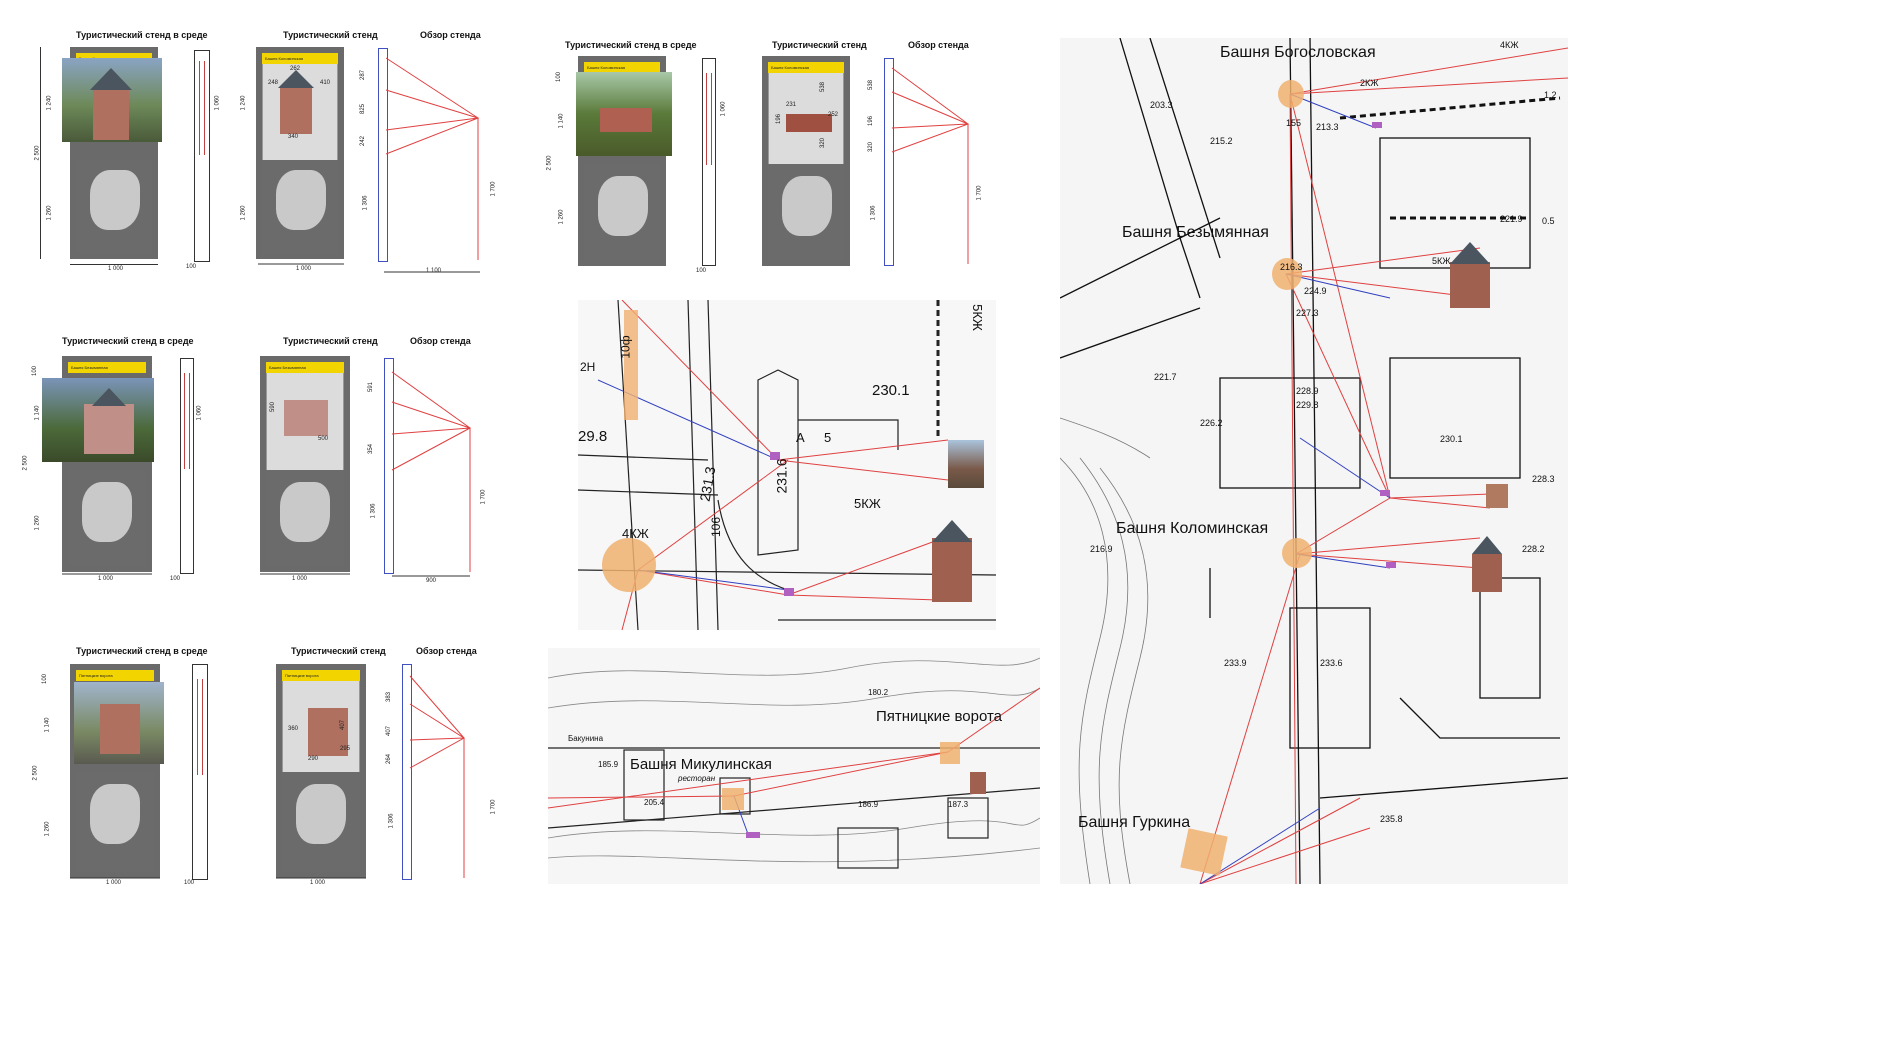 The height and width of the screenshot is (1064, 1885). I want to click on viewpoint-gurkina, so click(1204, 852).